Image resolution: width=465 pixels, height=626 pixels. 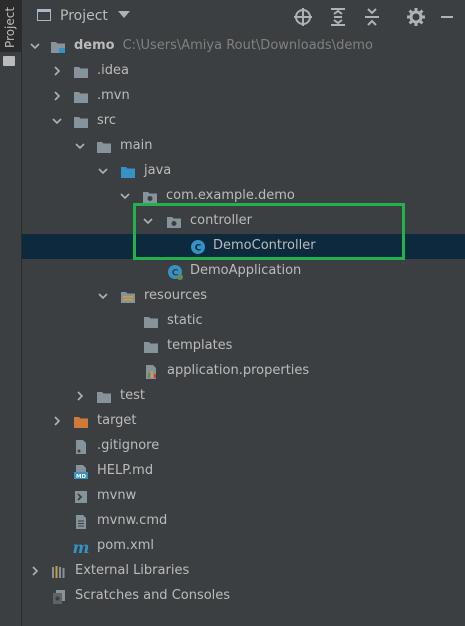 What do you see at coordinates (128, 297) in the screenshot?
I see `resources-folder-icon` at bounding box center [128, 297].